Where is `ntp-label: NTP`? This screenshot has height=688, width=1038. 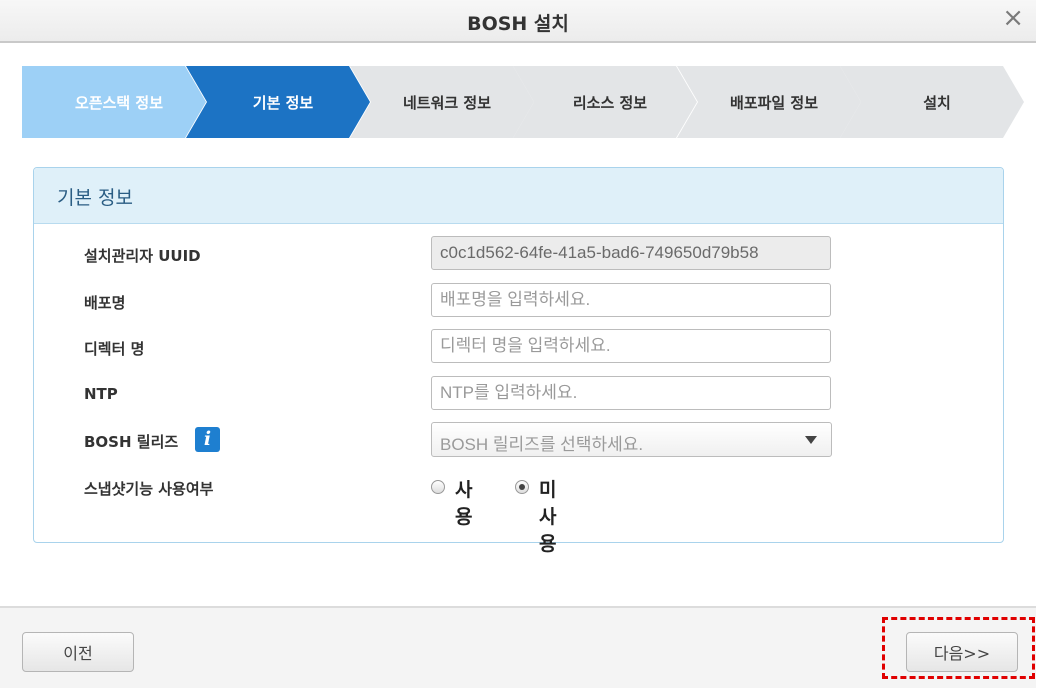
ntp-label: NTP is located at coordinates (101, 394).